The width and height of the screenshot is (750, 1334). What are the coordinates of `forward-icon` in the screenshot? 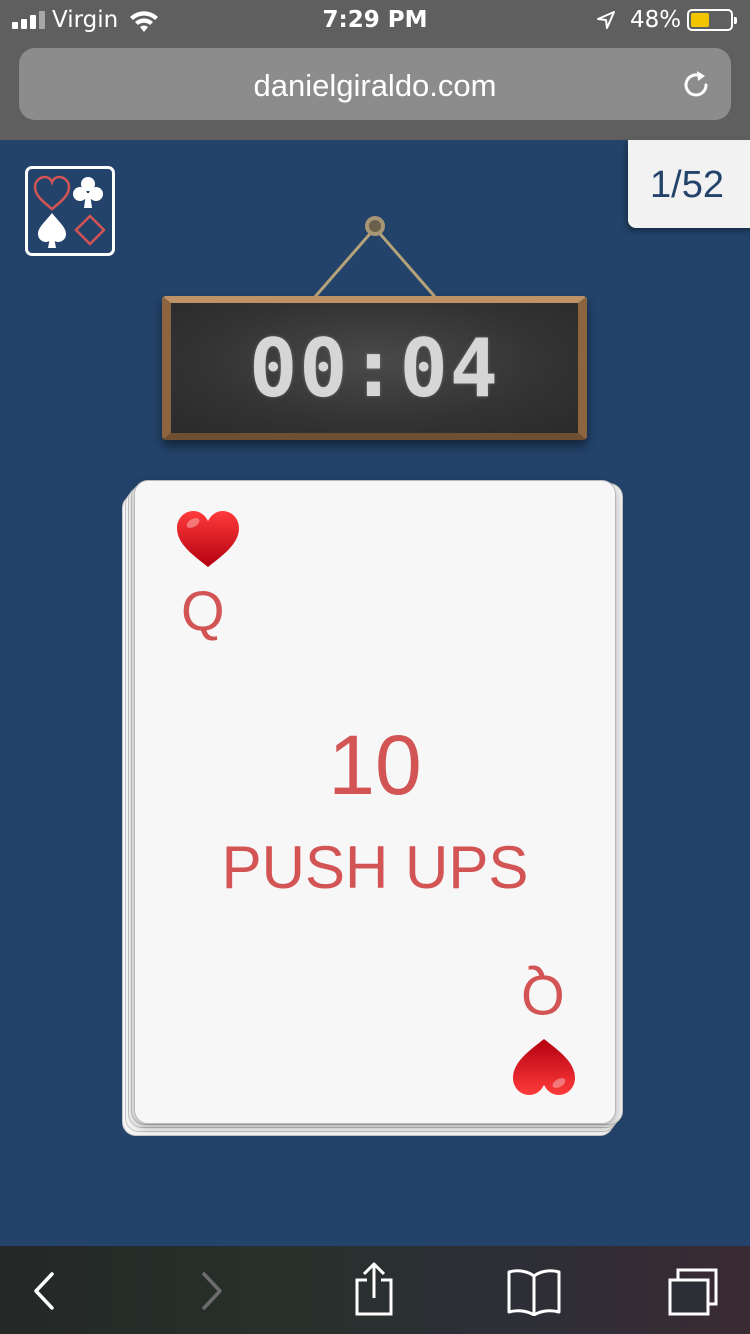 It's located at (211, 1291).